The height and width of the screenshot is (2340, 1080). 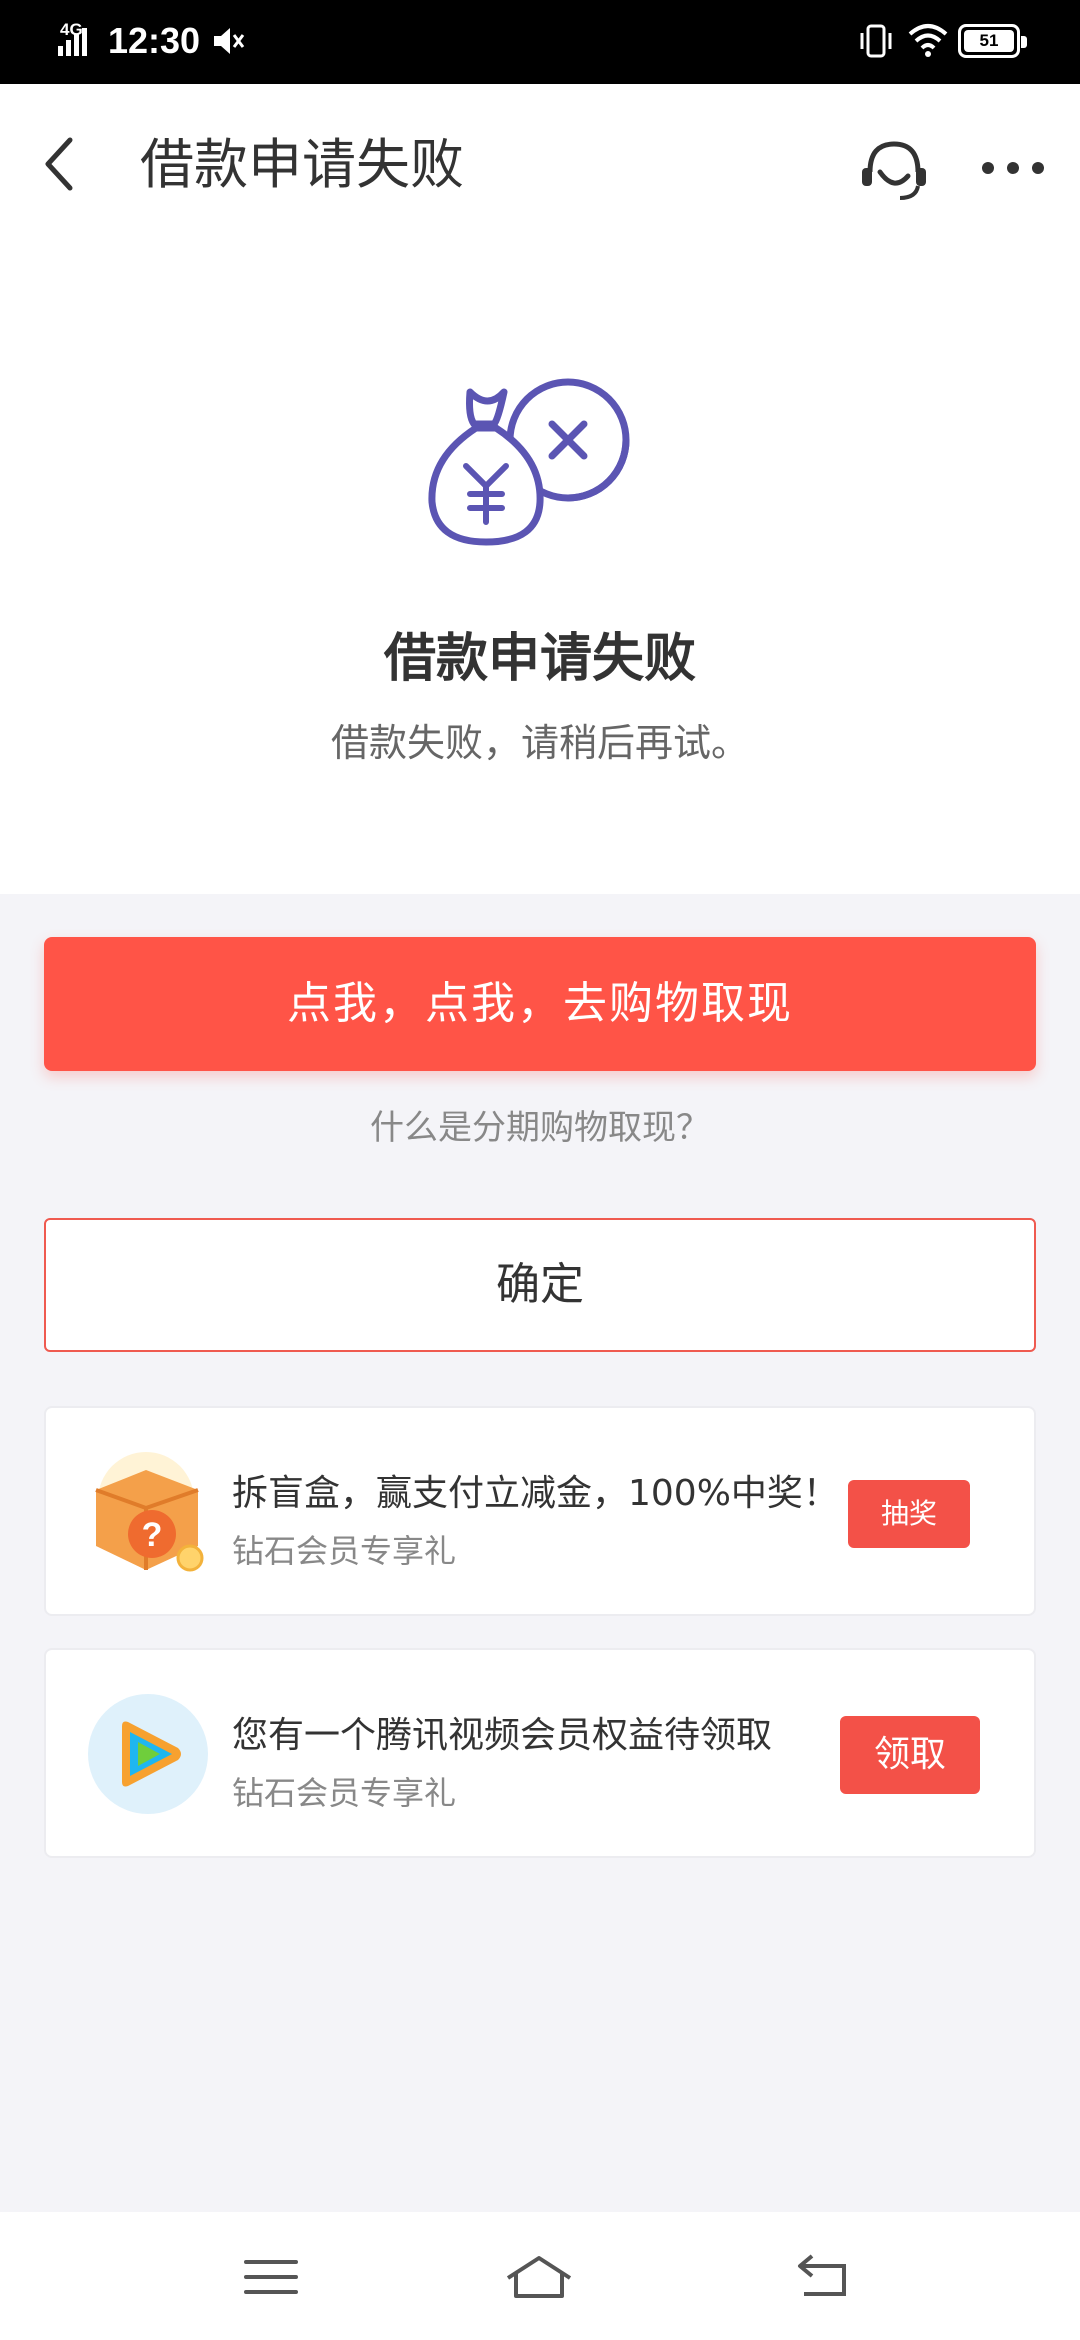 I want to click on lottery-button: 抽奖, so click(x=909, y=1514).